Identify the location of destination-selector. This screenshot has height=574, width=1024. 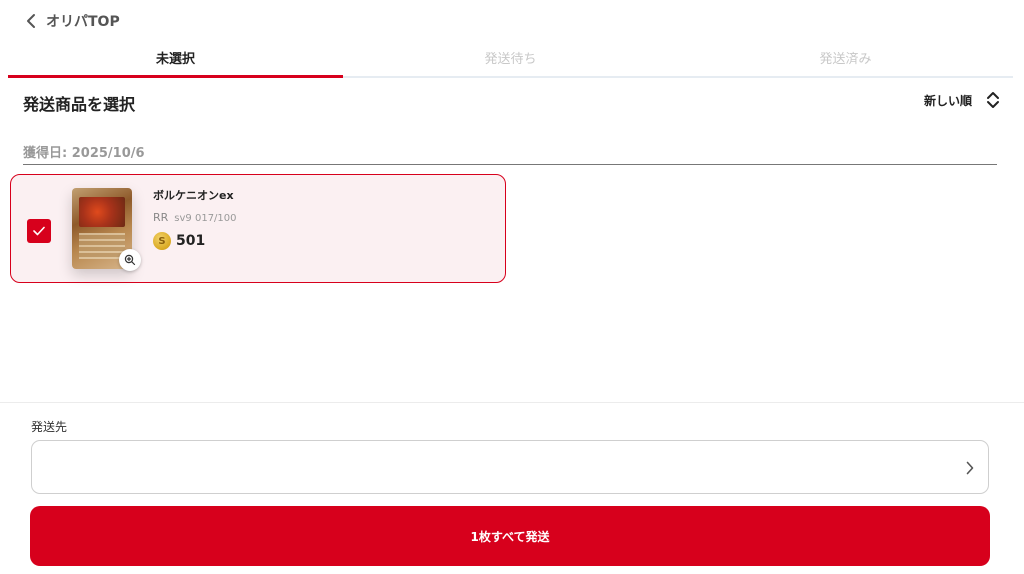
(510, 467).